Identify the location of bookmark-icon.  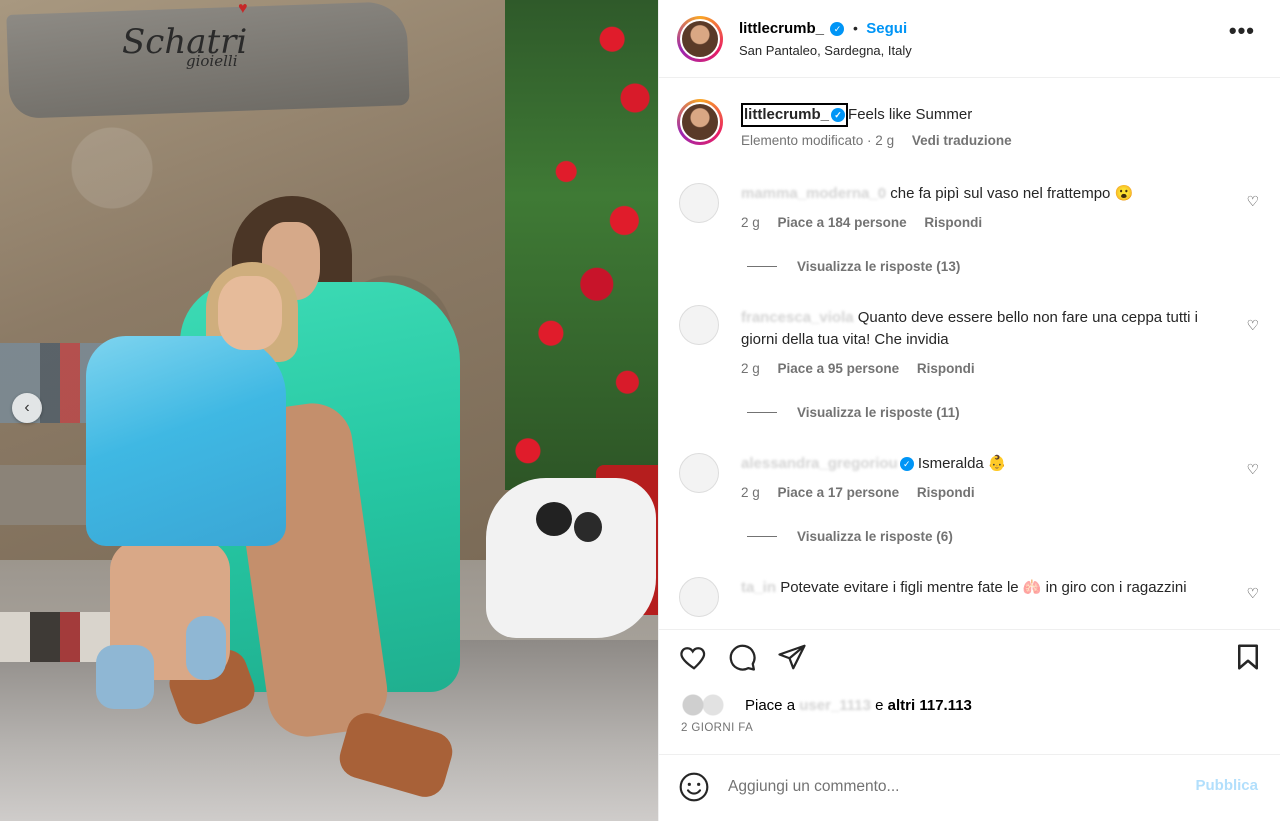
(1248, 657).